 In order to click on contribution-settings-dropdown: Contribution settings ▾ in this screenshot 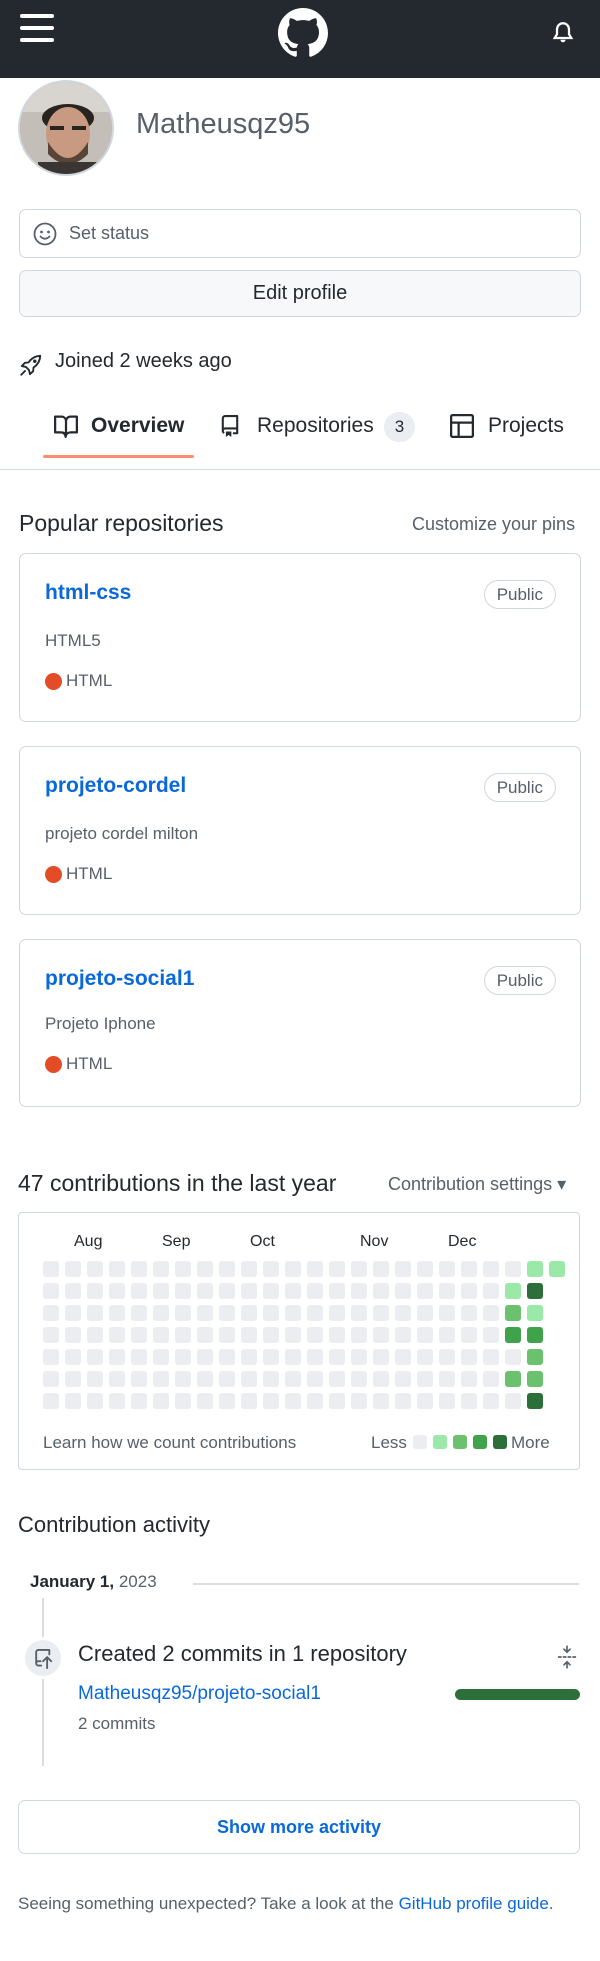, I will do `click(477, 1184)`.